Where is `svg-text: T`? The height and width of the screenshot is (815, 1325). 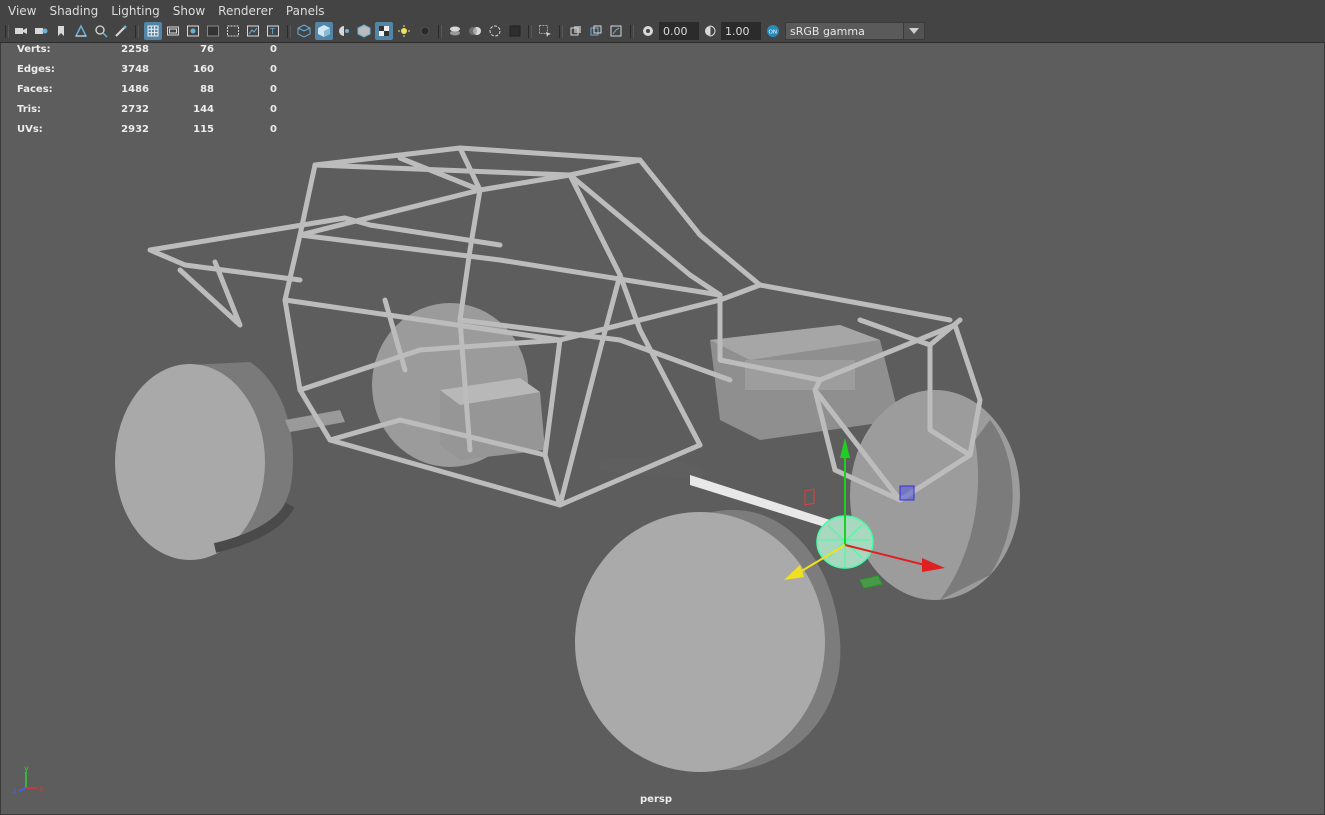
svg-text: T is located at coordinates (272, 31).